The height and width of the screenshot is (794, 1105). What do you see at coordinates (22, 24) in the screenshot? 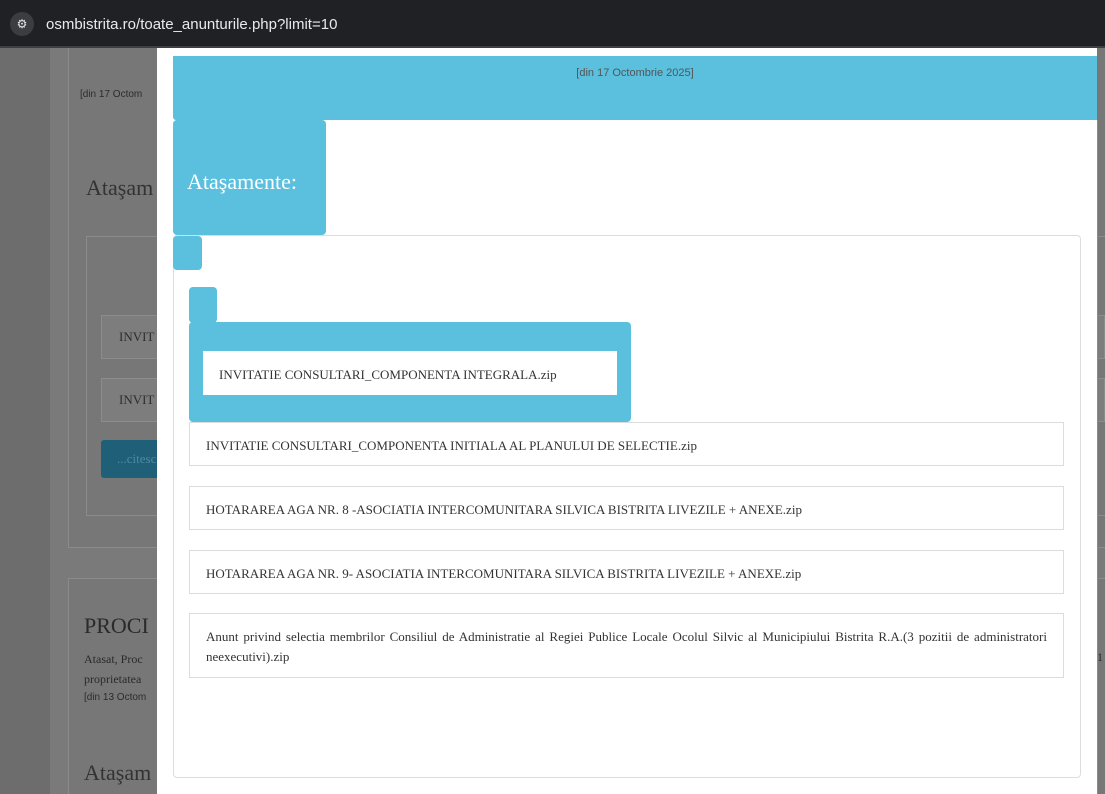
I see `site-settings-icon: ⚙` at bounding box center [22, 24].